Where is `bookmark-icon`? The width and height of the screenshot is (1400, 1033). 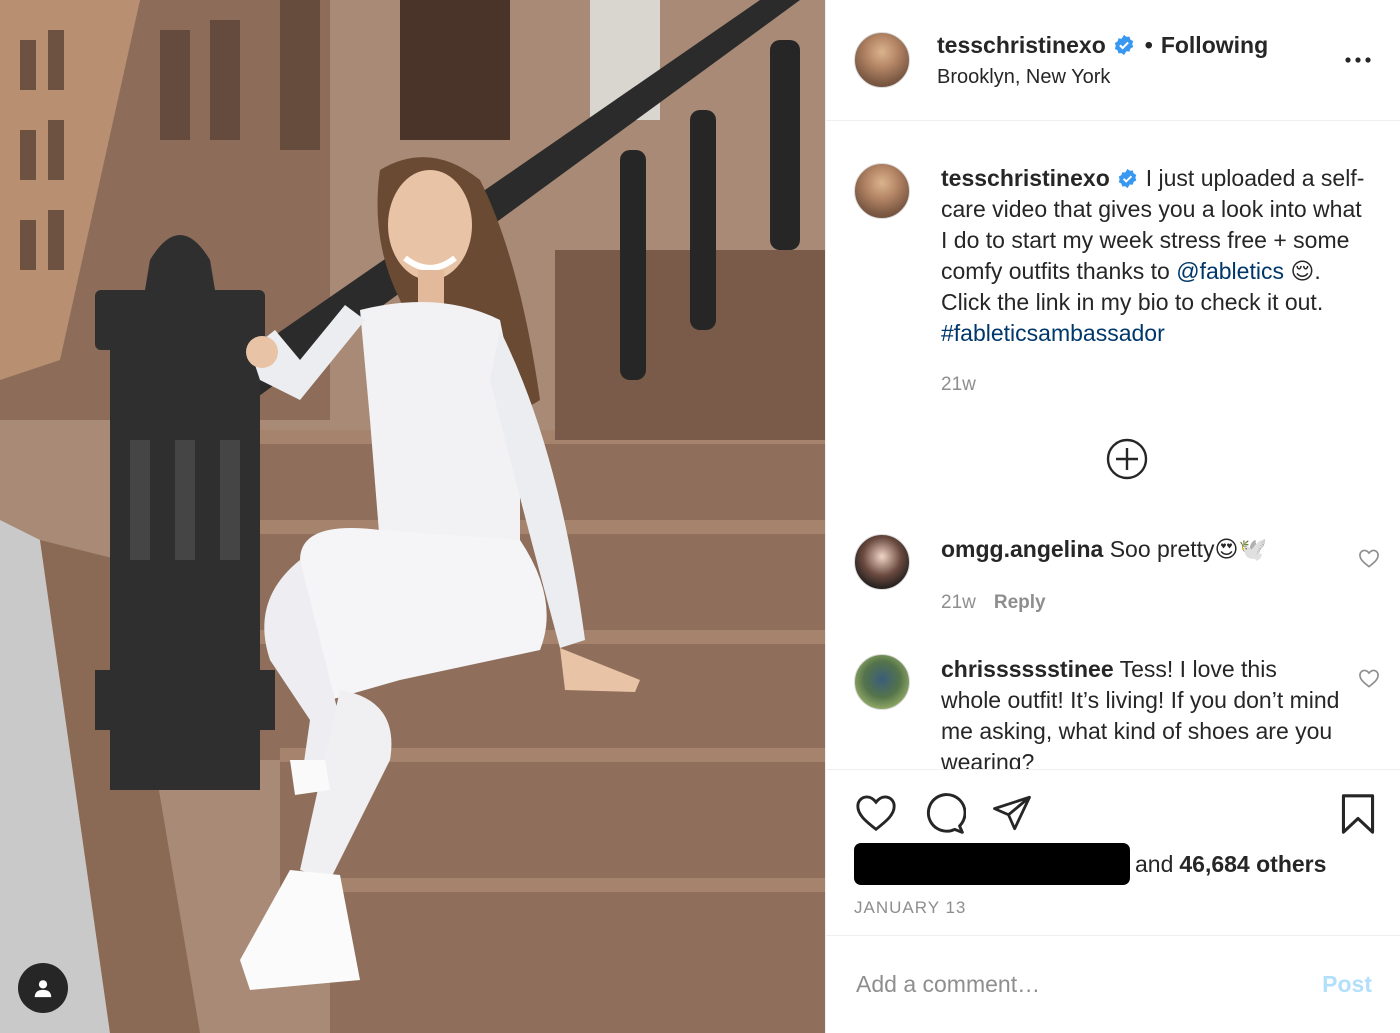
bookmark-icon is located at coordinates (1358, 814).